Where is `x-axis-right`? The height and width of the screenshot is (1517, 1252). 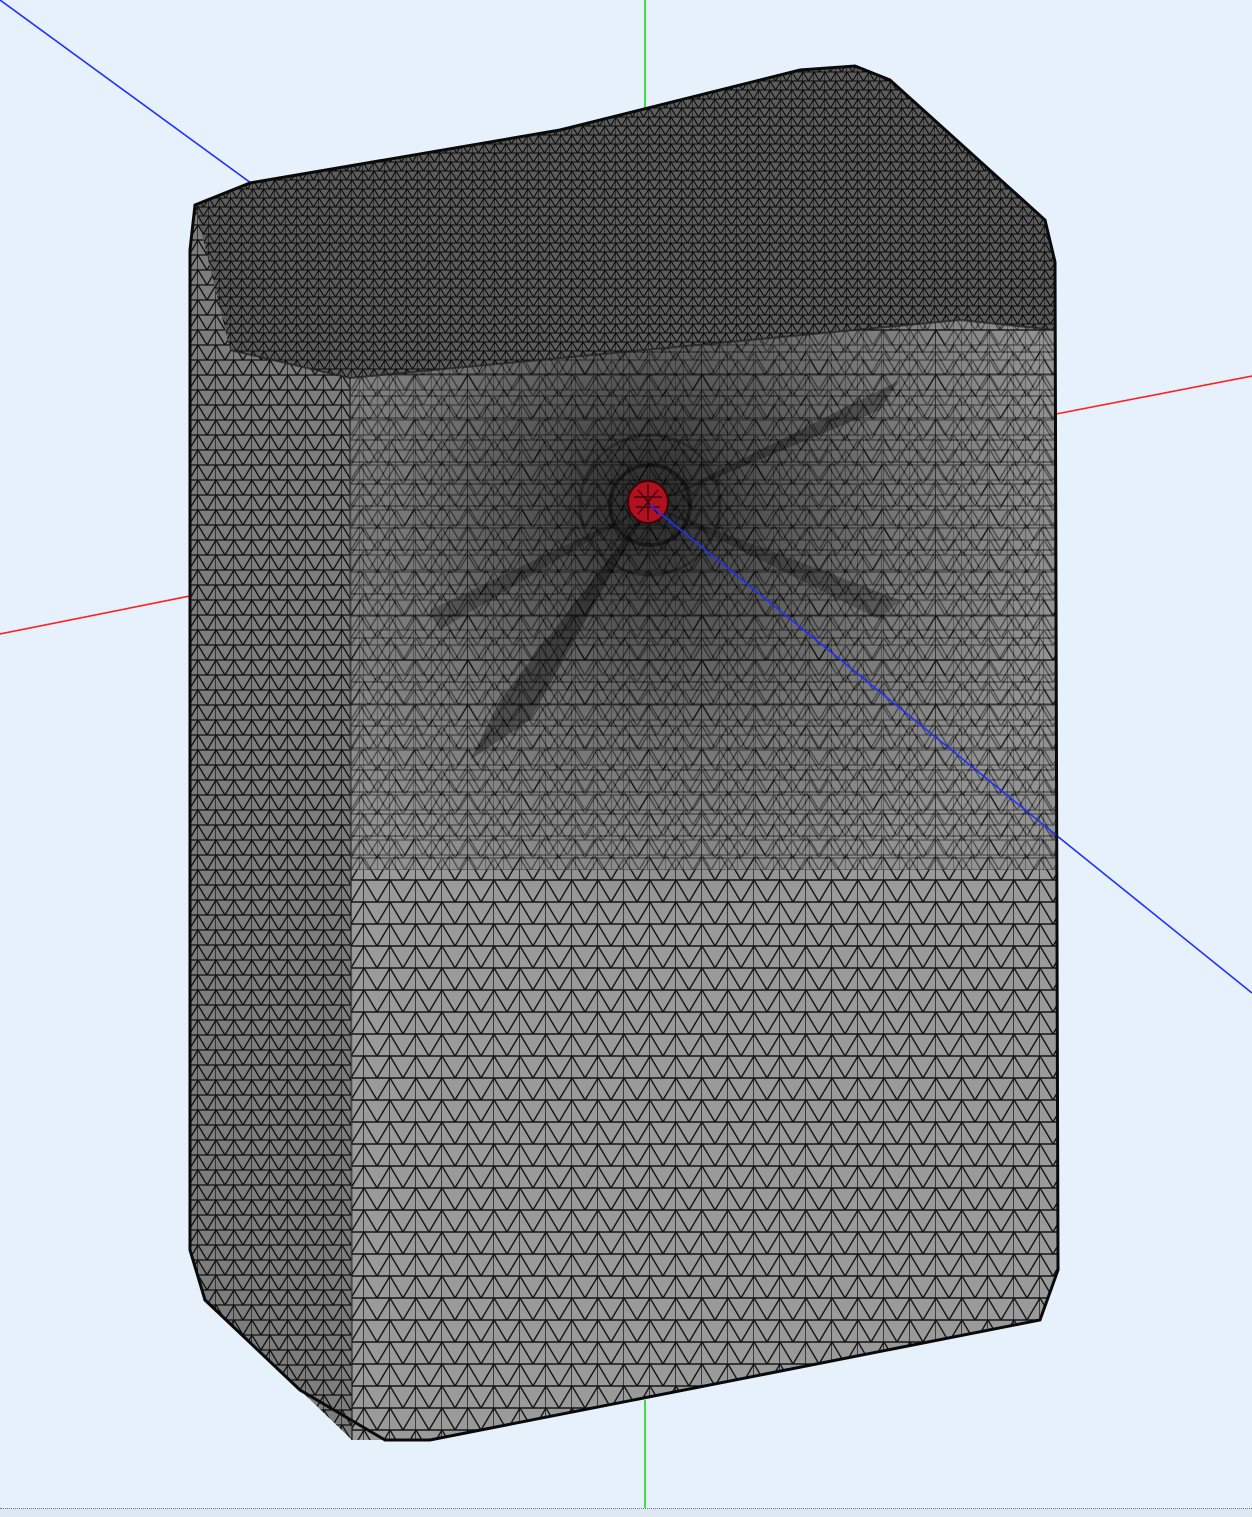 x-axis-right is located at coordinates (1153, 395).